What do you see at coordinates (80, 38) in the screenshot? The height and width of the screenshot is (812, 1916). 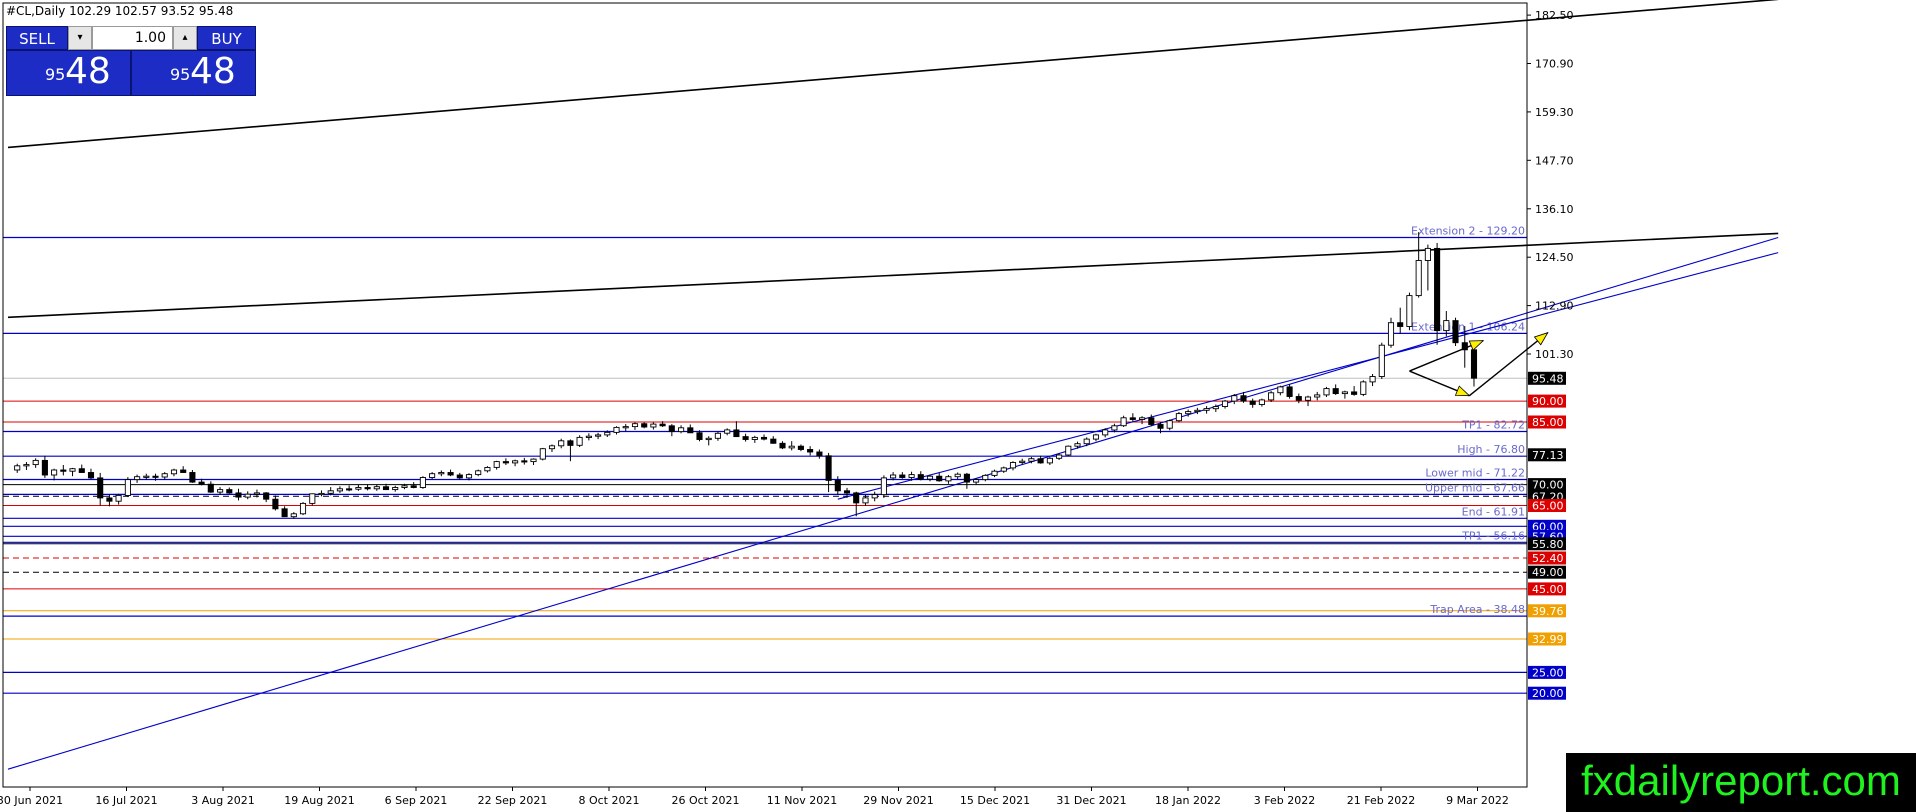 I see `lot-decrease-button: ▾` at bounding box center [80, 38].